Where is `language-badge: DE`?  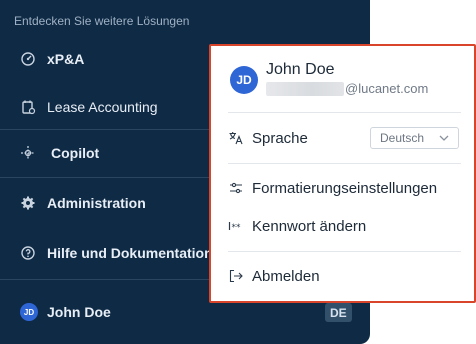
language-badge: DE is located at coordinates (338, 312).